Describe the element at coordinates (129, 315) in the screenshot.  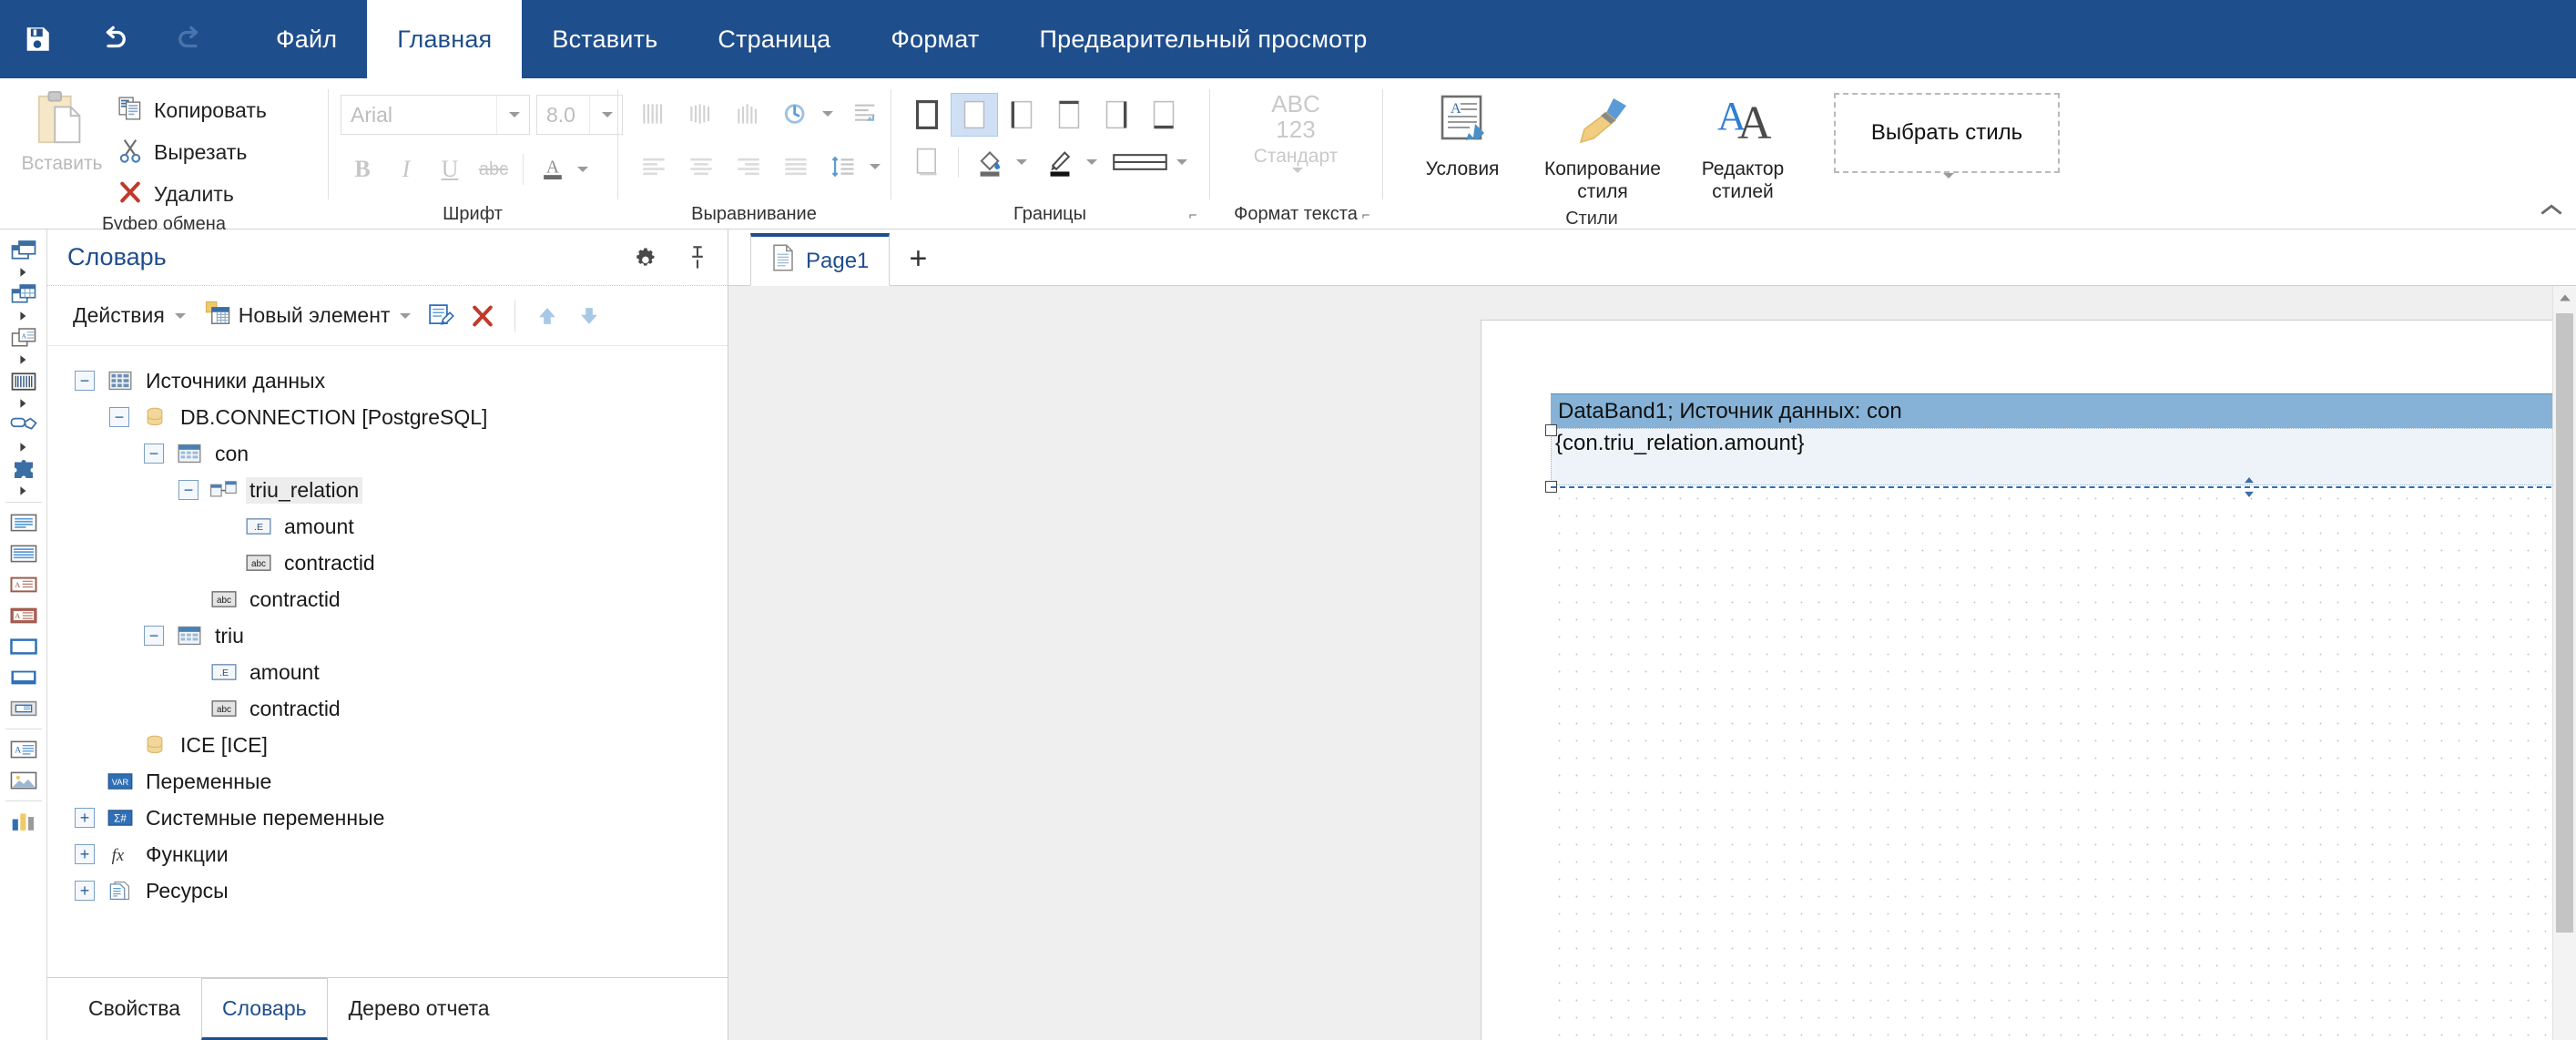
I see `actions-menu-button: Действия` at that location.